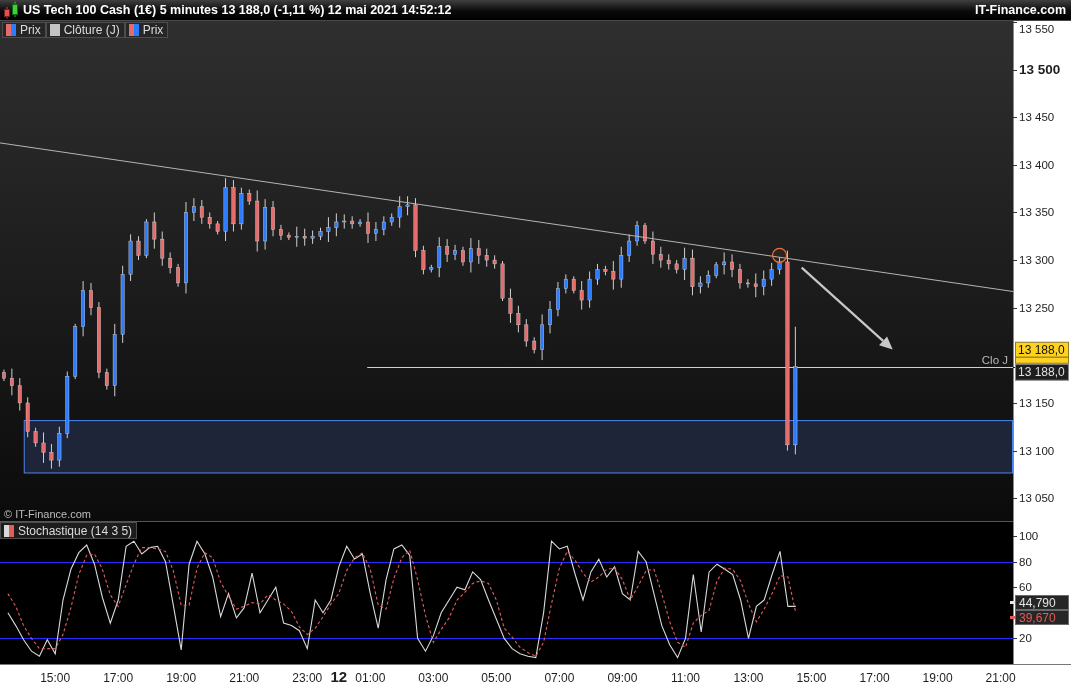 The width and height of the screenshot is (1071, 691). I want to click on time-label: 11:00, so click(685, 678).